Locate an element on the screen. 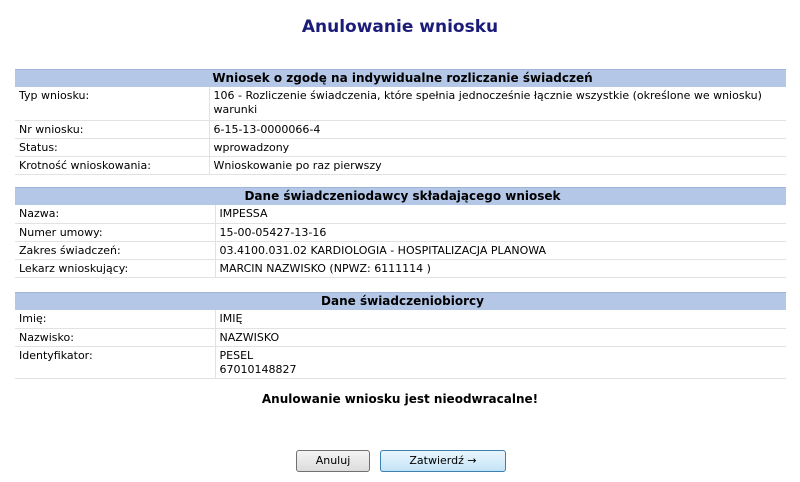 Image resolution: width=800 pixels, height=482 pixels. requesting-doctor-value: MARCIN NAZWISKO (NPWZ: 6111114 ) is located at coordinates (500, 268).